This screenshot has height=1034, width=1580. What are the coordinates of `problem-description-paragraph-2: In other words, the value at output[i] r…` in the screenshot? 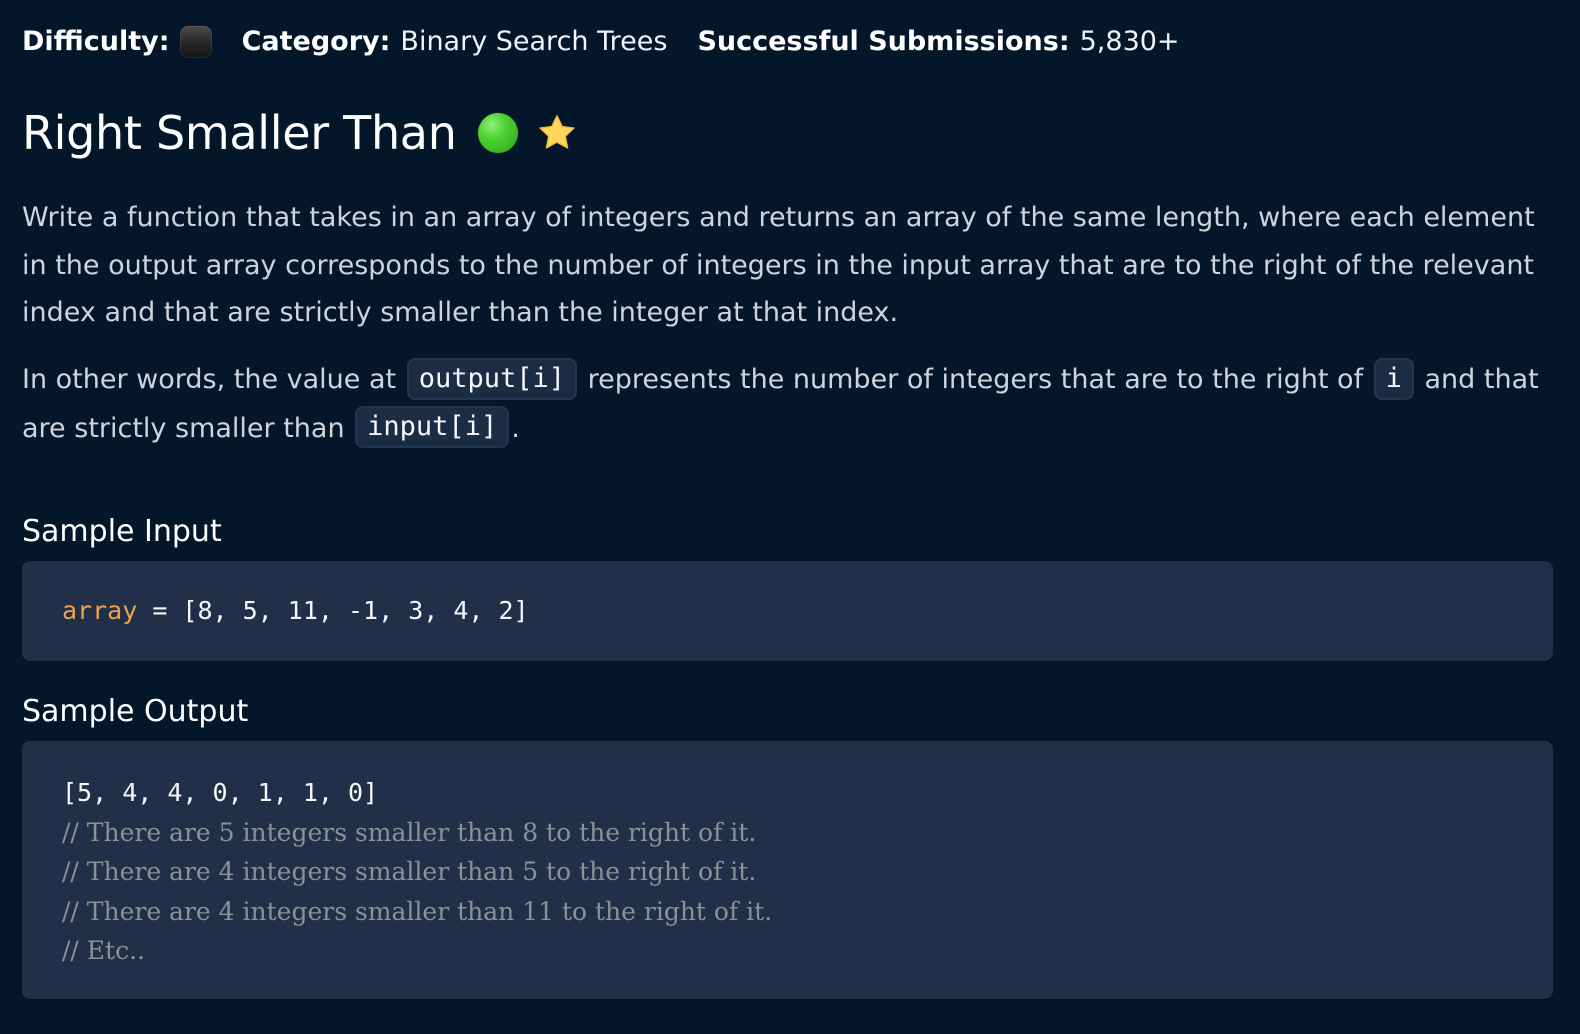 It's located at (785, 404).